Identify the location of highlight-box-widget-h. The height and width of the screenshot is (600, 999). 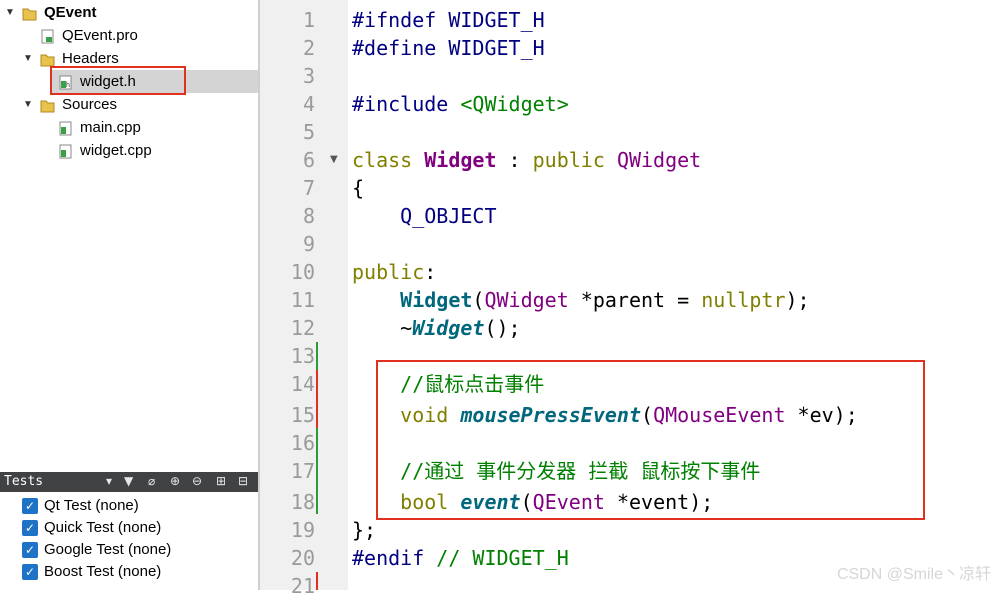
(118, 80).